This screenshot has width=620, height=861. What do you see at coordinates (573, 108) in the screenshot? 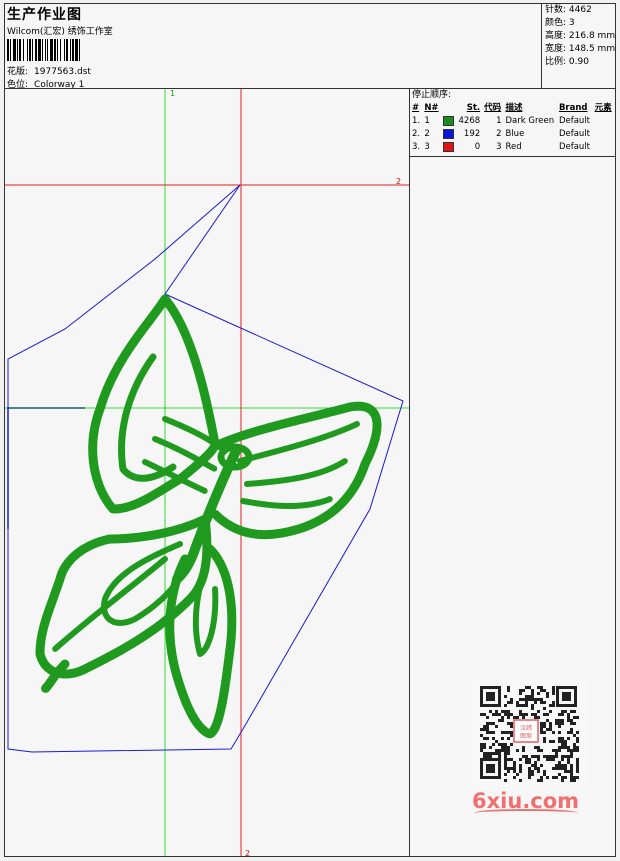
I see `col-brand: Brand` at bounding box center [573, 108].